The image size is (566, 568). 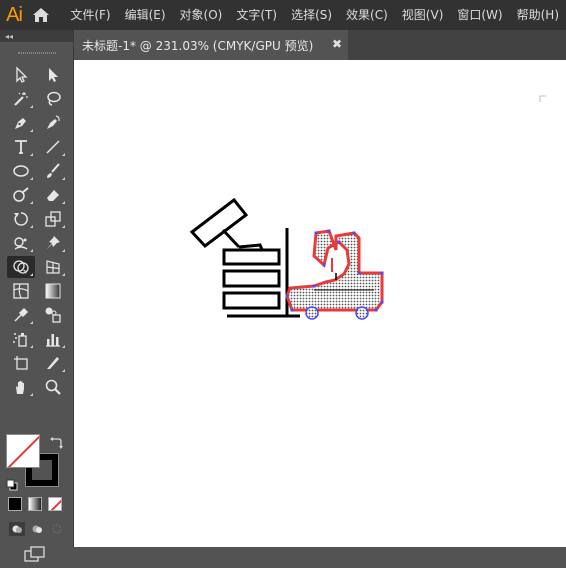 I want to click on pen-tool, so click(x=21, y=123).